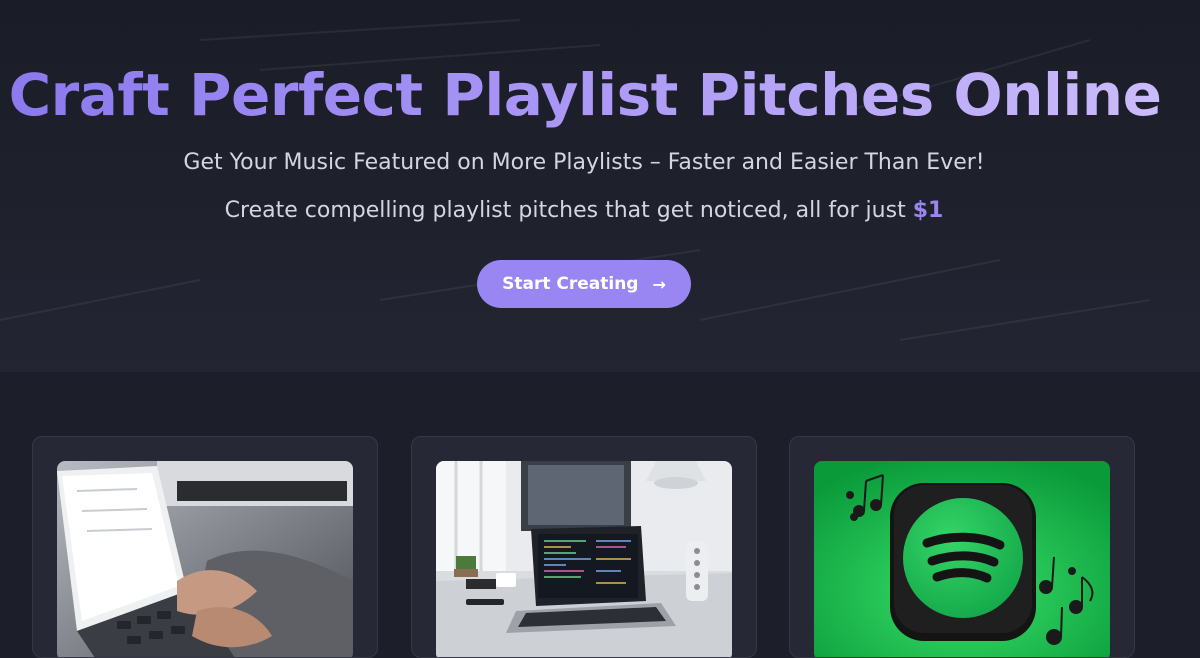  Describe the element at coordinates (584, 559) in the screenshot. I see `laptop-desk-code-photo` at that location.